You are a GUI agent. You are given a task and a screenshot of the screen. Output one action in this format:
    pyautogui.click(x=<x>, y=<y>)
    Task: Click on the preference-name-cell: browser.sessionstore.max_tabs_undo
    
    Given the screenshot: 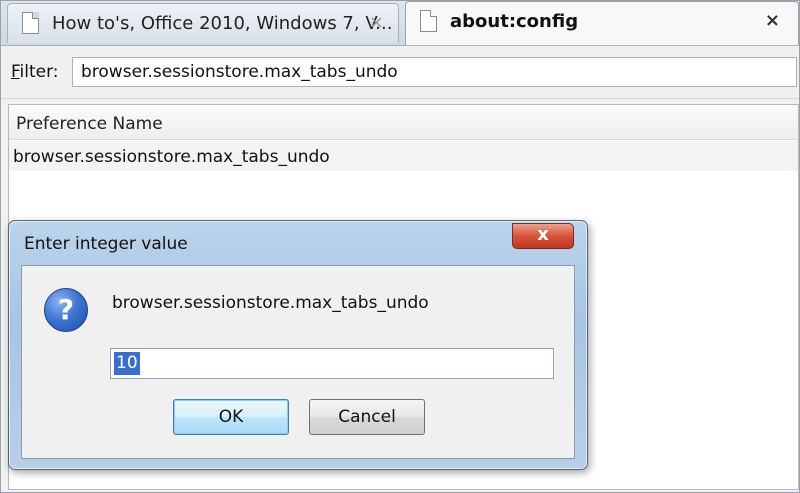 What is the action you would take?
    pyautogui.click(x=171, y=157)
    